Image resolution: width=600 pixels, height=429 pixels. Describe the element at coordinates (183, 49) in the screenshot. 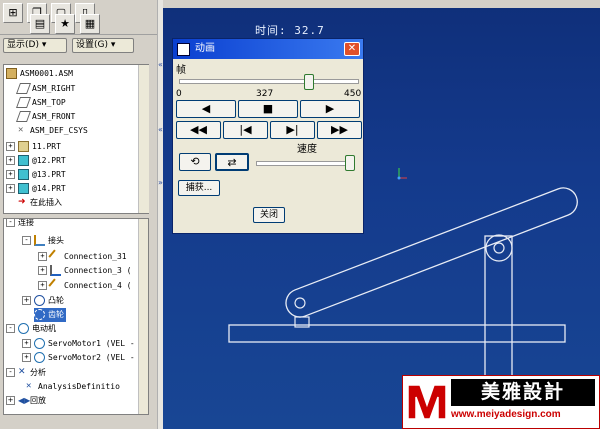

I see `app-icon` at that location.